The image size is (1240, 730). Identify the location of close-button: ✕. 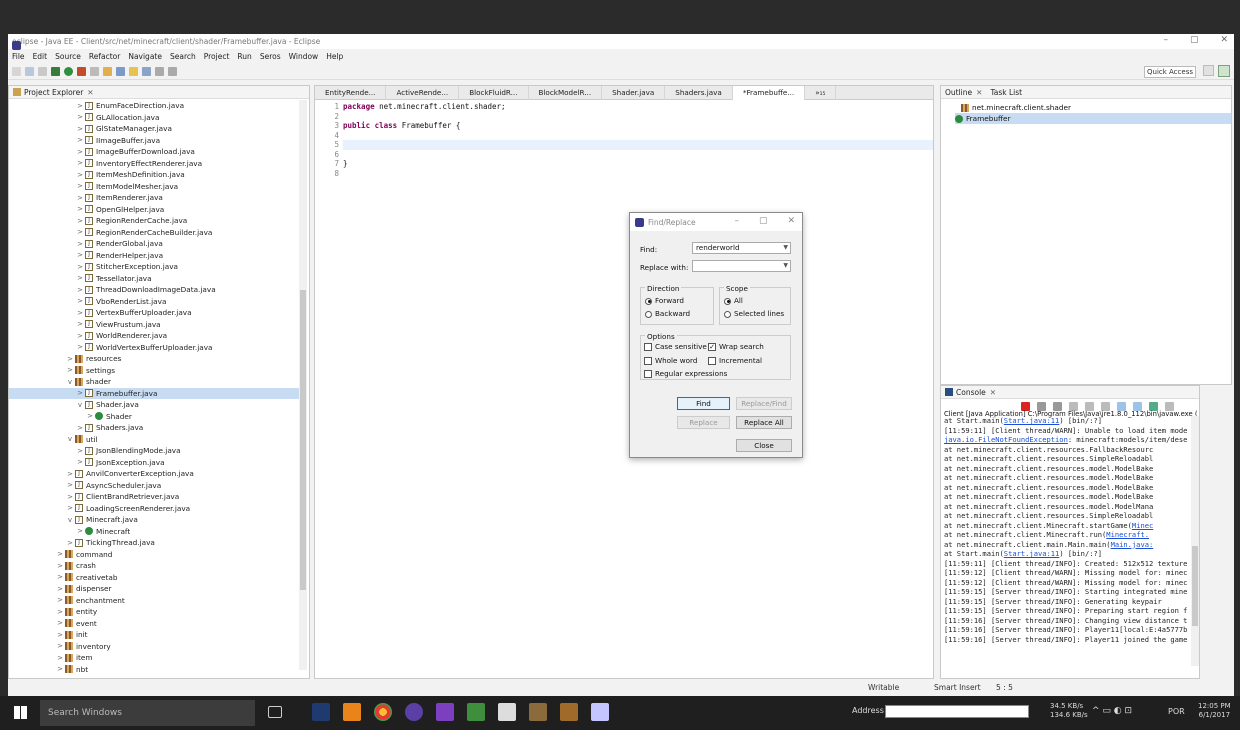
(1224, 40).